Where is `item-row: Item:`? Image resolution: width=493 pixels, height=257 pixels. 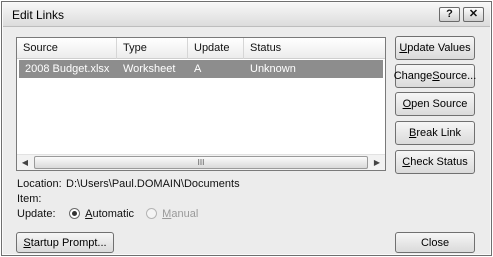 item-row: Item: is located at coordinates (41, 199).